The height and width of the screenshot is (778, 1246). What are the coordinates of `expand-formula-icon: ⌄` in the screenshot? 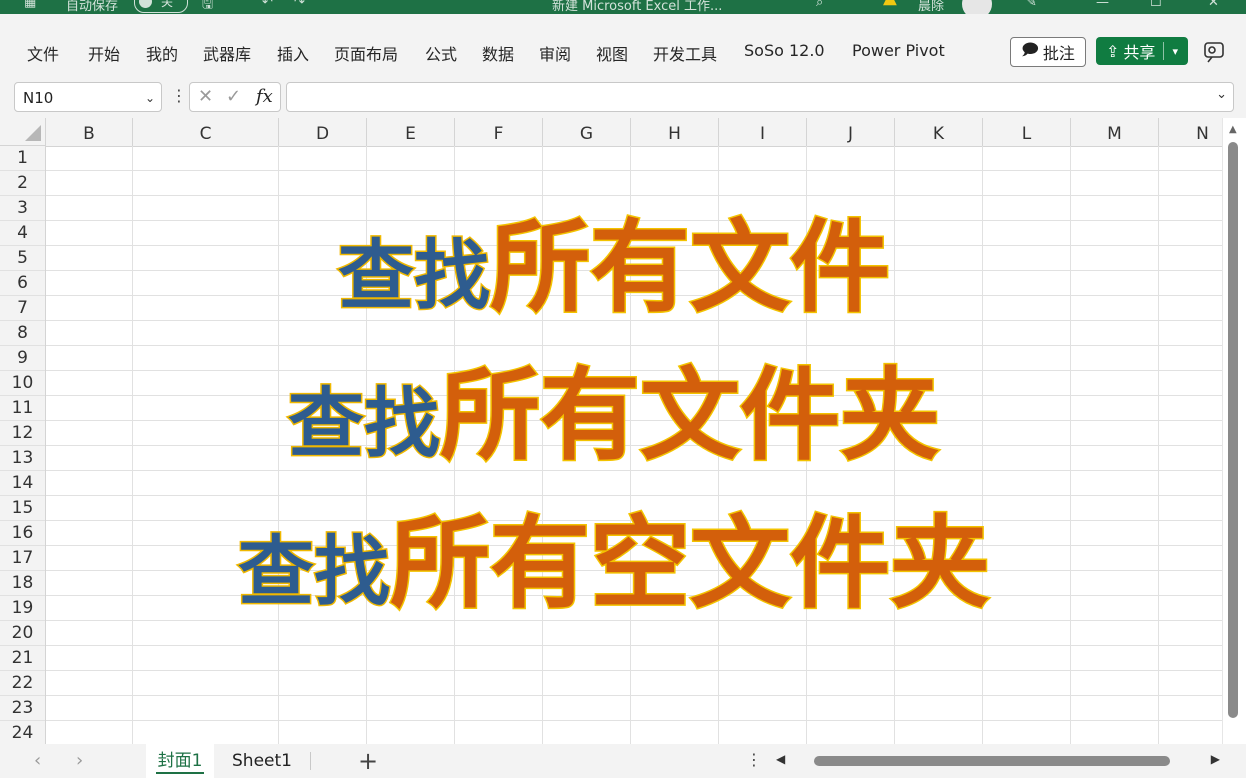 It's located at (1221, 94).